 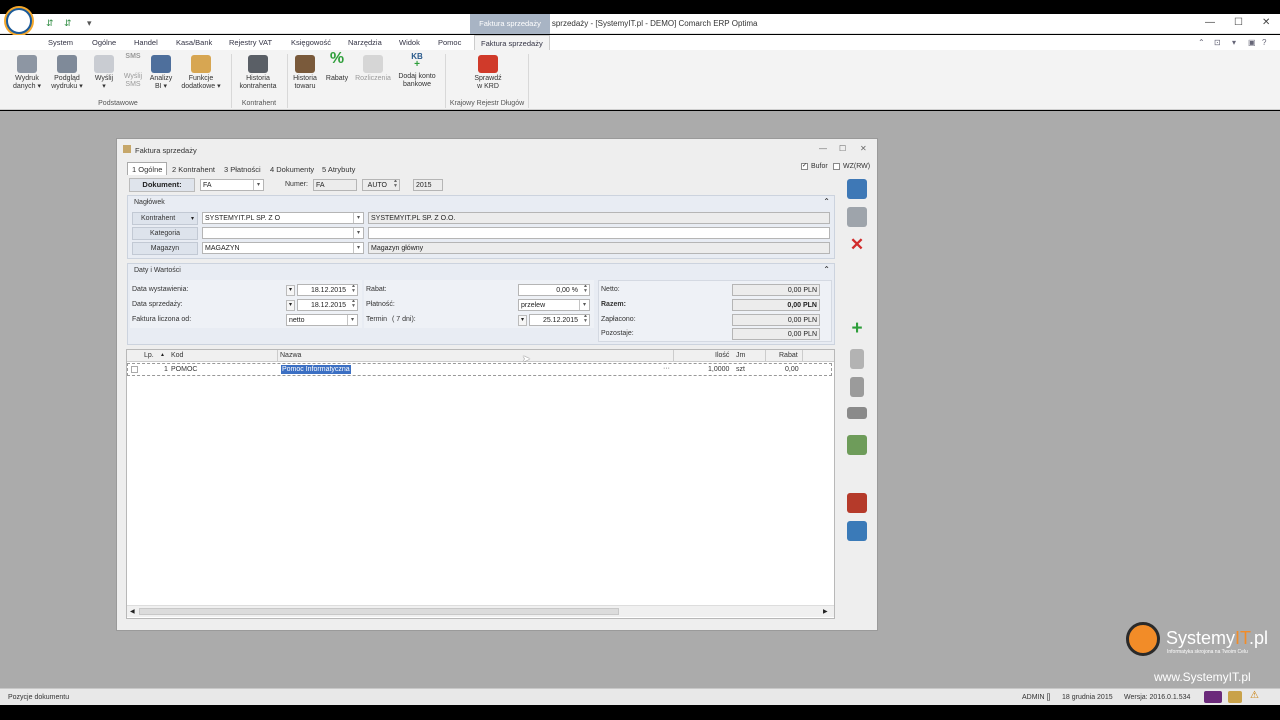 I want to click on bufor-checkbox: ✓, so click(x=804, y=166).